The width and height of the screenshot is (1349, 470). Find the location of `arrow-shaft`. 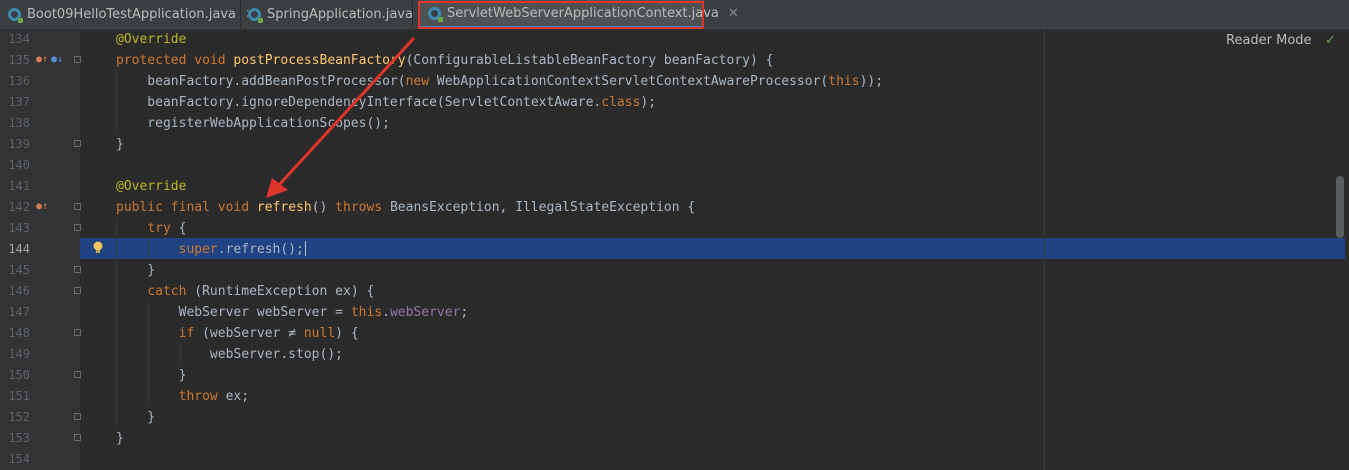

arrow-shaft is located at coordinates (346, 112).